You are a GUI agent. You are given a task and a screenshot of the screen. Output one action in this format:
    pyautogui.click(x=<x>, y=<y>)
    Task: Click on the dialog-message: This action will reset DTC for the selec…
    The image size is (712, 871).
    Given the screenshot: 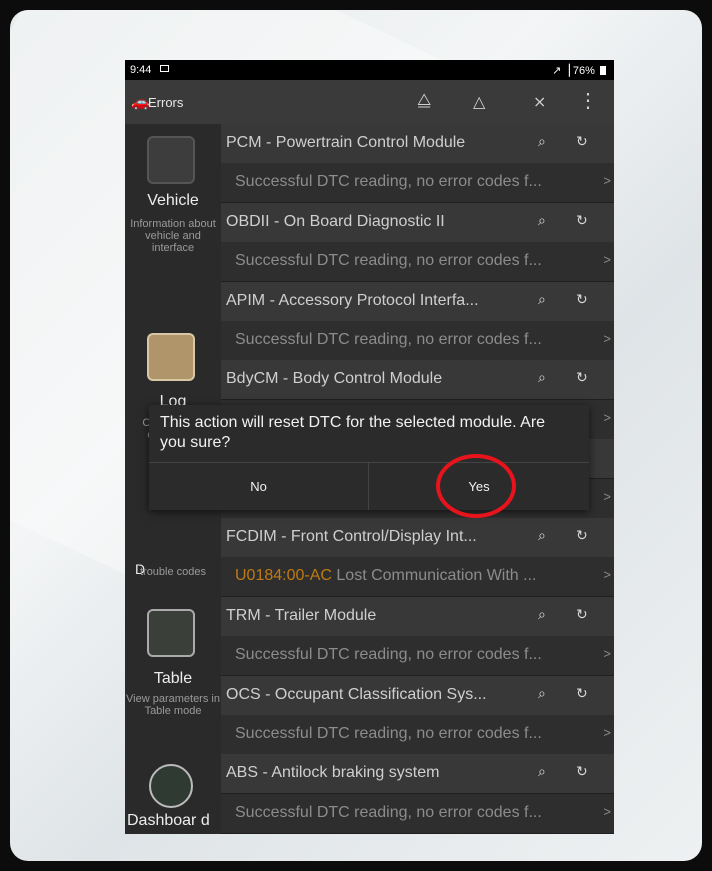 What is the action you would take?
    pyautogui.click(x=353, y=432)
    